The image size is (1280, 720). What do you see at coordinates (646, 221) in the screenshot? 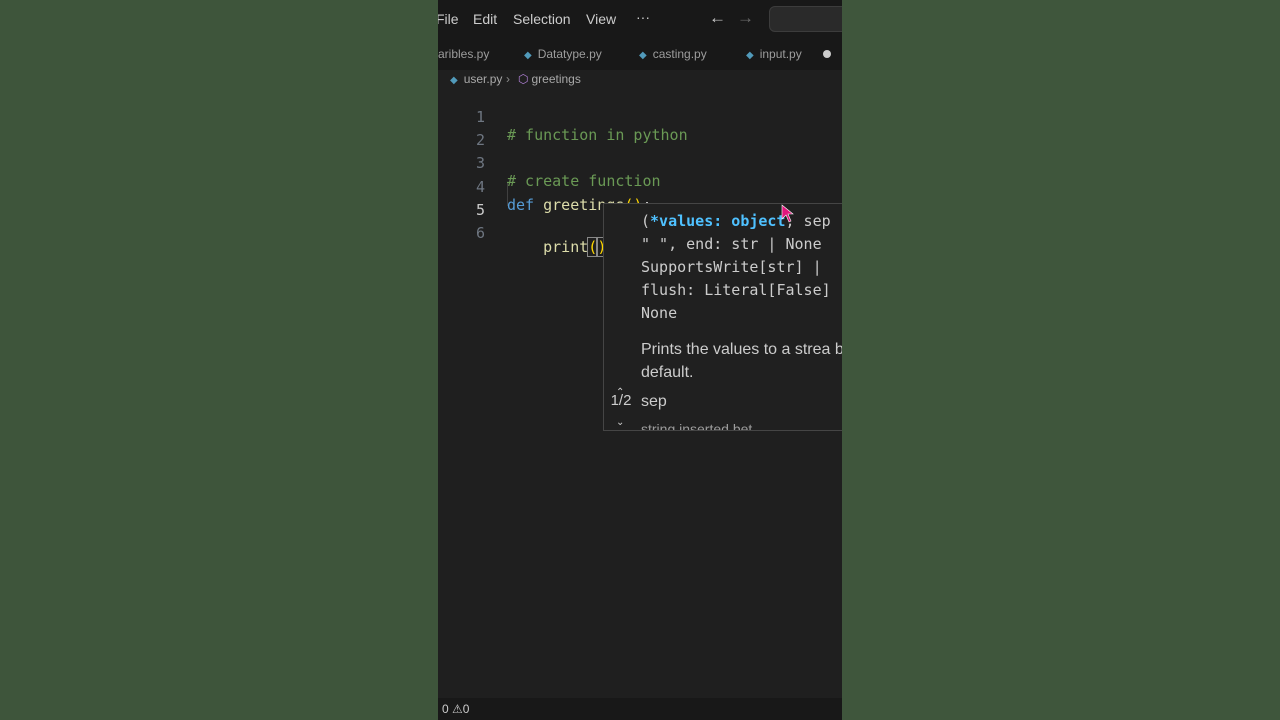
I see `sig-open-paren: (` at bounding box center [646, 221].